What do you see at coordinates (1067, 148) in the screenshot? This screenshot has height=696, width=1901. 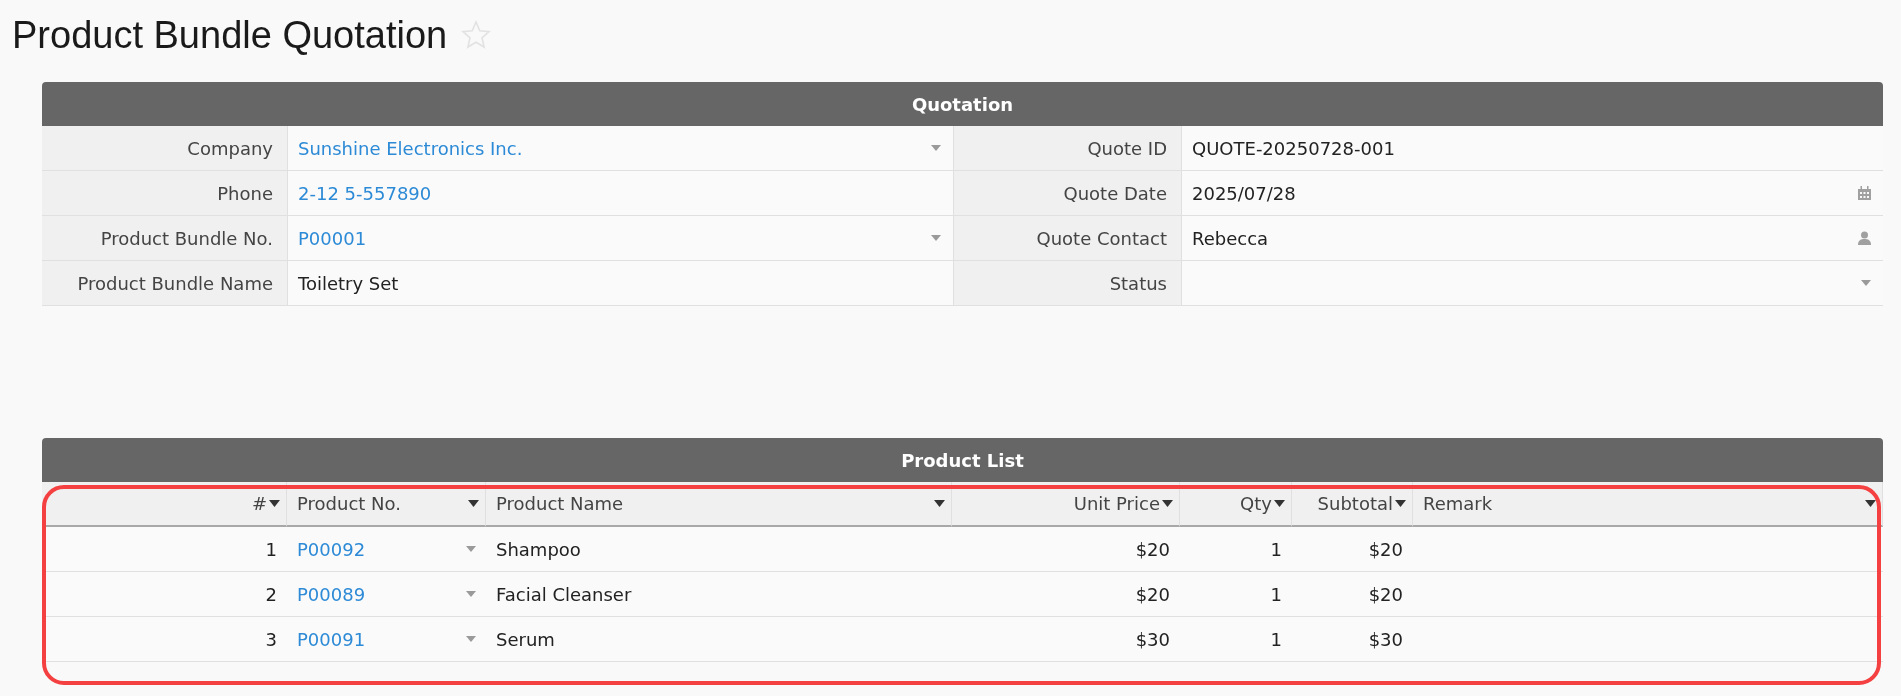 I see `field-label: Quote ID` at bounding box center [1067, 148].